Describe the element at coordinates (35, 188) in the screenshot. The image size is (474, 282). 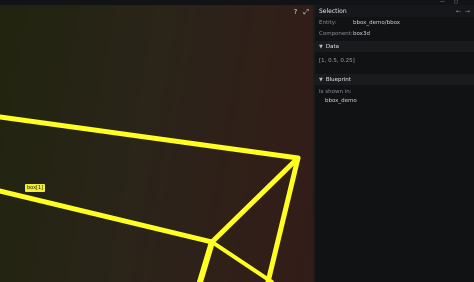
I see `entity-label: box[1]` at that location.